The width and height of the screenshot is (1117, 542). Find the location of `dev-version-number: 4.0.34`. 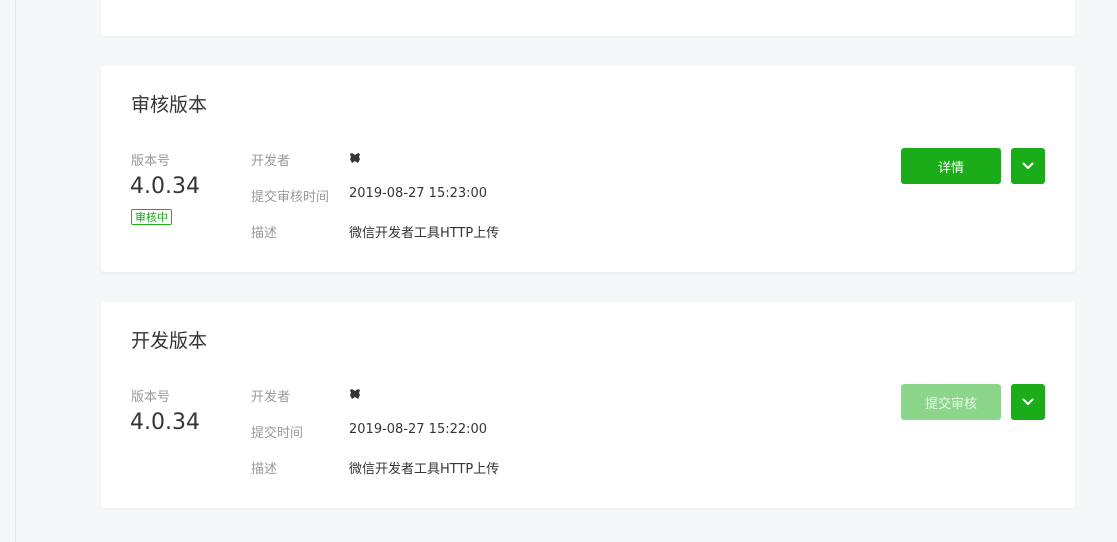

dev-version-number: 4.0.34 is located at coordinates (165, 422).